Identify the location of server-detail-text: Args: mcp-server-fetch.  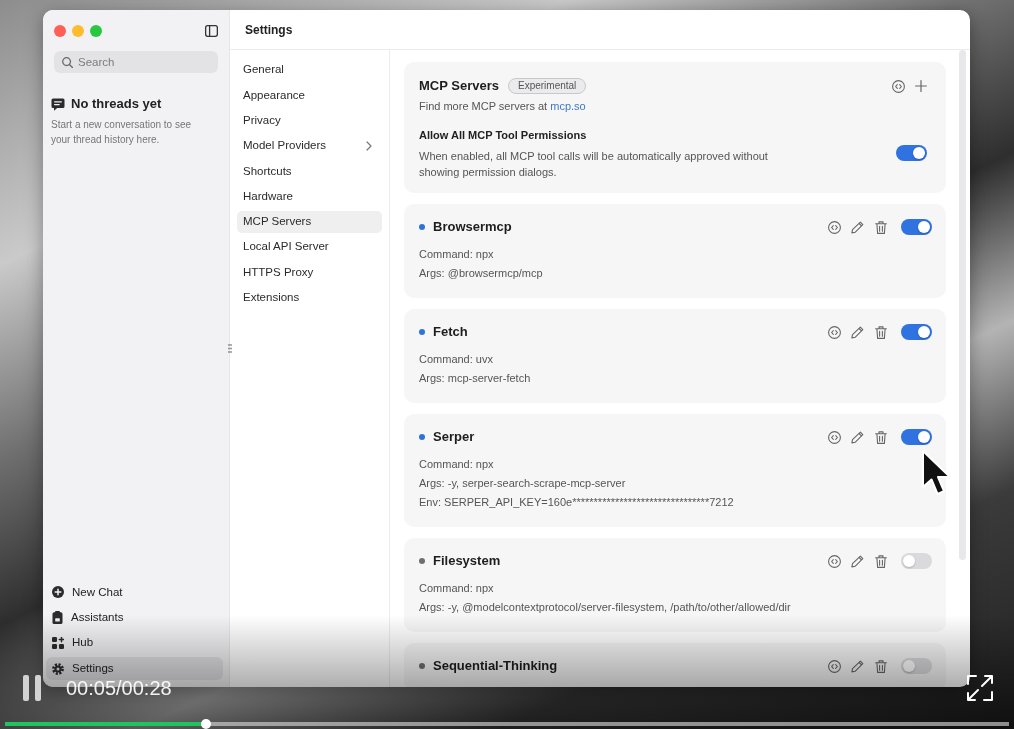
(475, 378).